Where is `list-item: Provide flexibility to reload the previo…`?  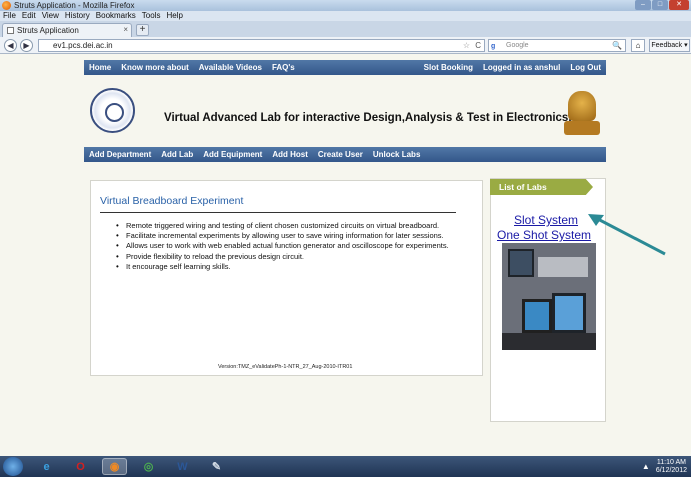
list-item: Provide flexibility to reload the previo… is located at coordinates (282, 257).